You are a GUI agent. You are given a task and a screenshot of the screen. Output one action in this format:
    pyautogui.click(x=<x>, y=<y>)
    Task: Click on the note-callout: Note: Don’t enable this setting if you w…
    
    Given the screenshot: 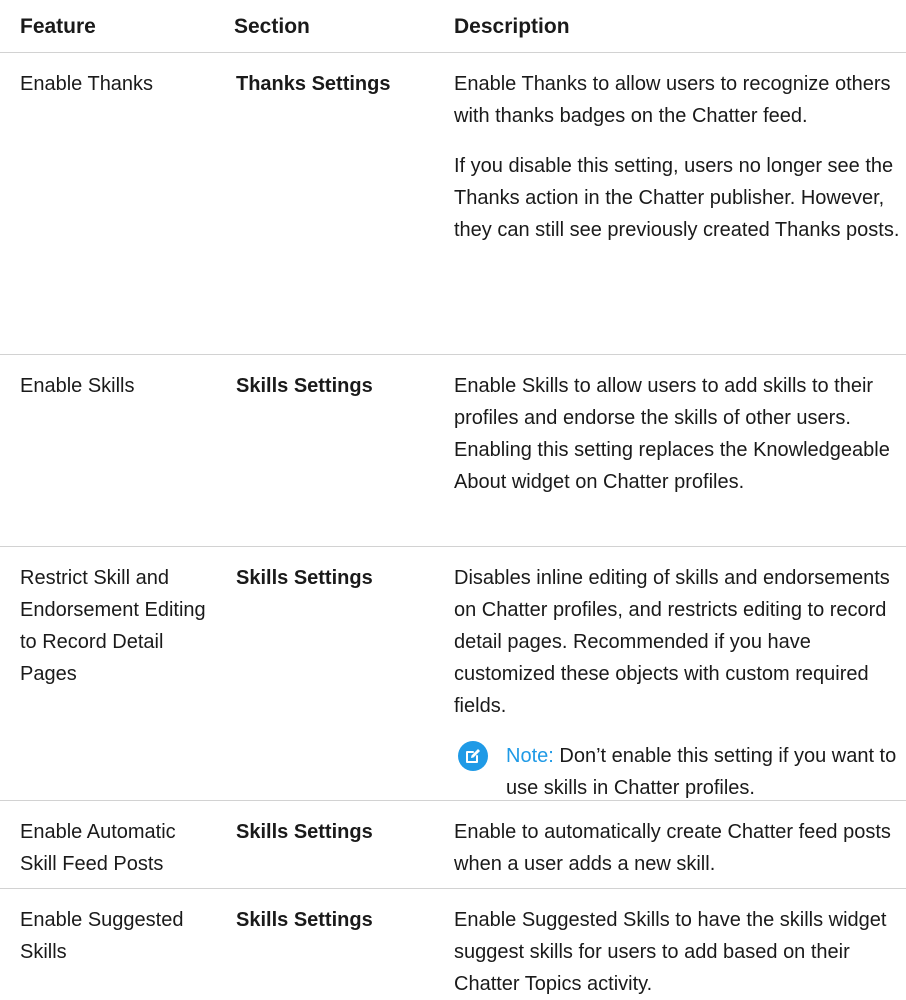 What is the action you would take?
    pyautogui.click(x=677, y=772)
    